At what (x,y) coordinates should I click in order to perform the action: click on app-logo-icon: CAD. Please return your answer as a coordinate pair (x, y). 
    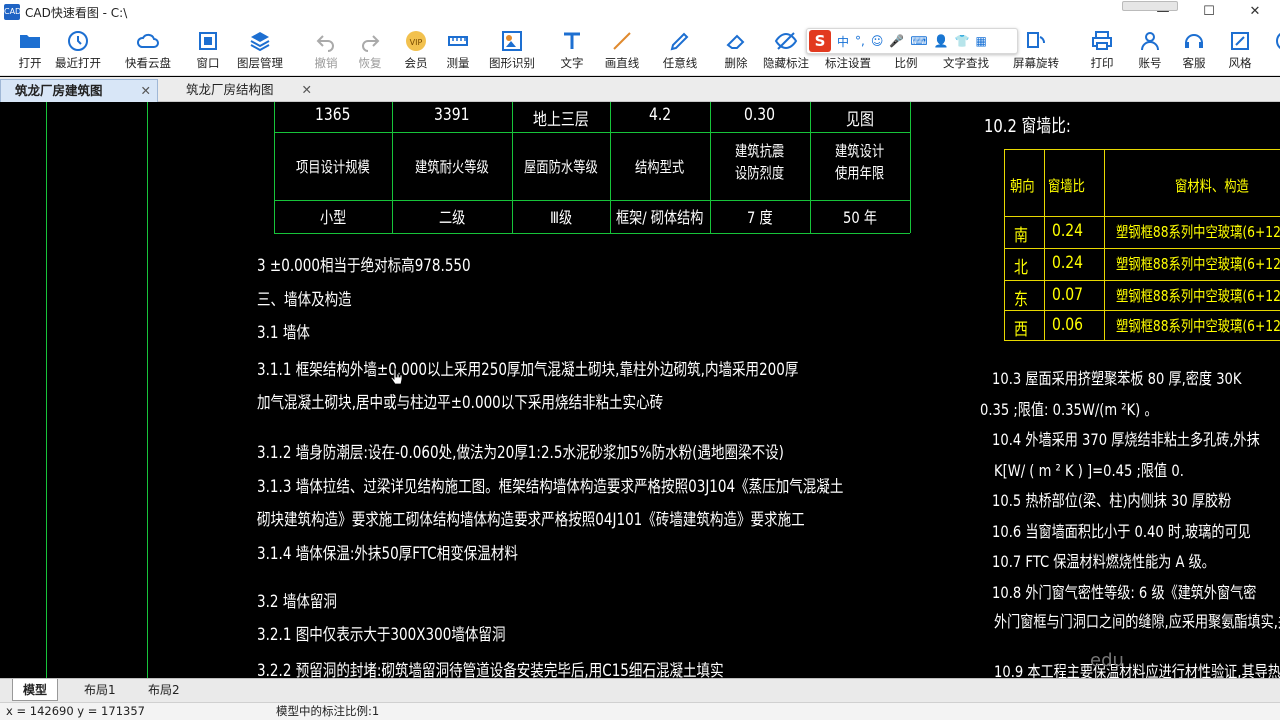
    Looking at the image, I should click on (12, 12).